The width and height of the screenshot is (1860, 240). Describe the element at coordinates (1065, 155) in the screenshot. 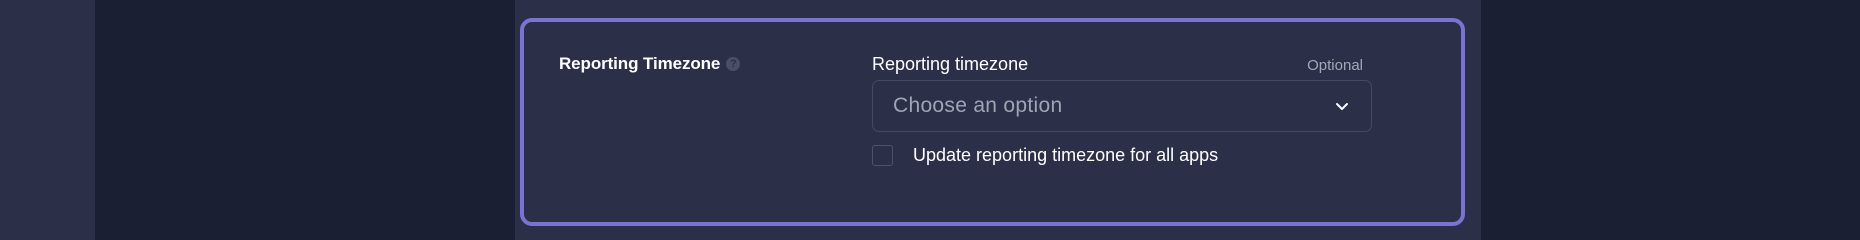

I see `update-all-apps-label: Update reporting timezone for all apps` at that location.